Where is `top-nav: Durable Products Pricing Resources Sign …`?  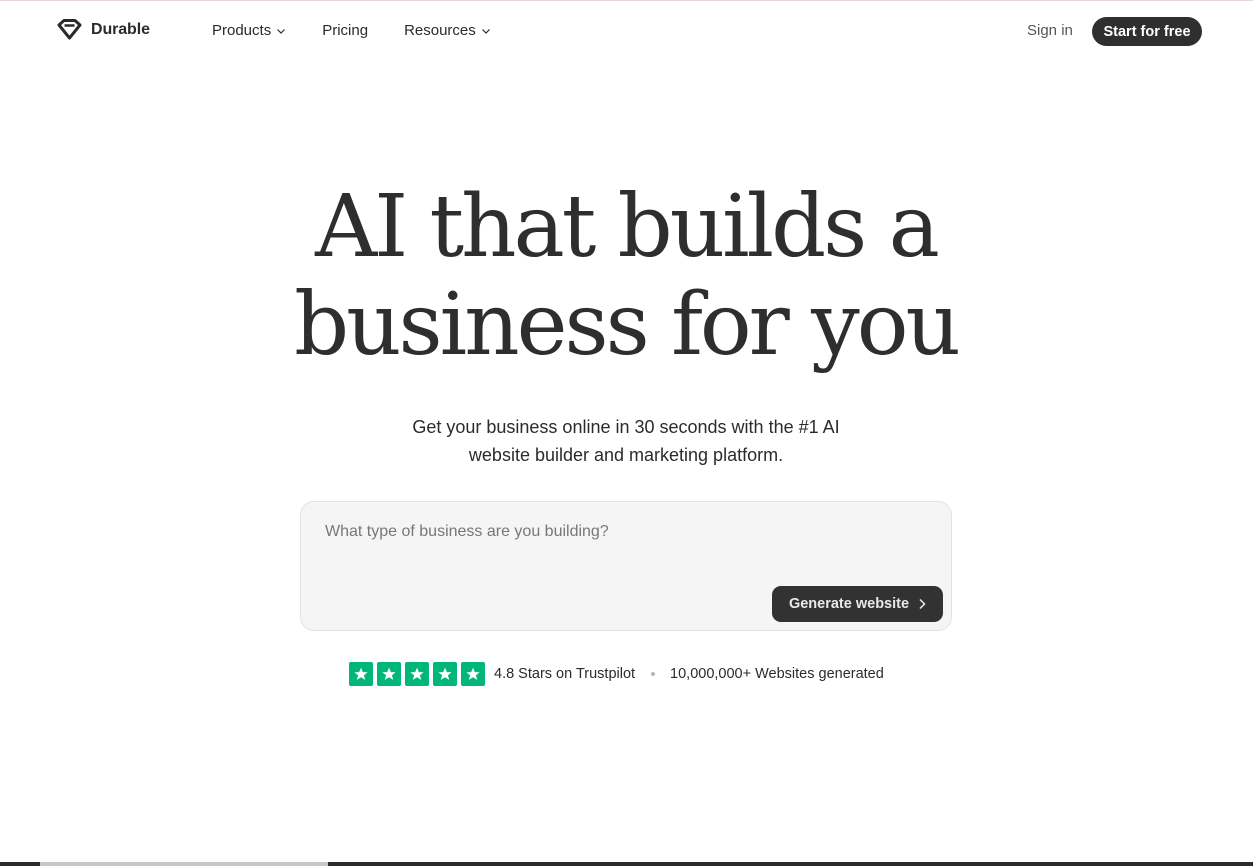 top-nav: Durable Products Pricing Resources Sign … is located at coordinates (626, 31).